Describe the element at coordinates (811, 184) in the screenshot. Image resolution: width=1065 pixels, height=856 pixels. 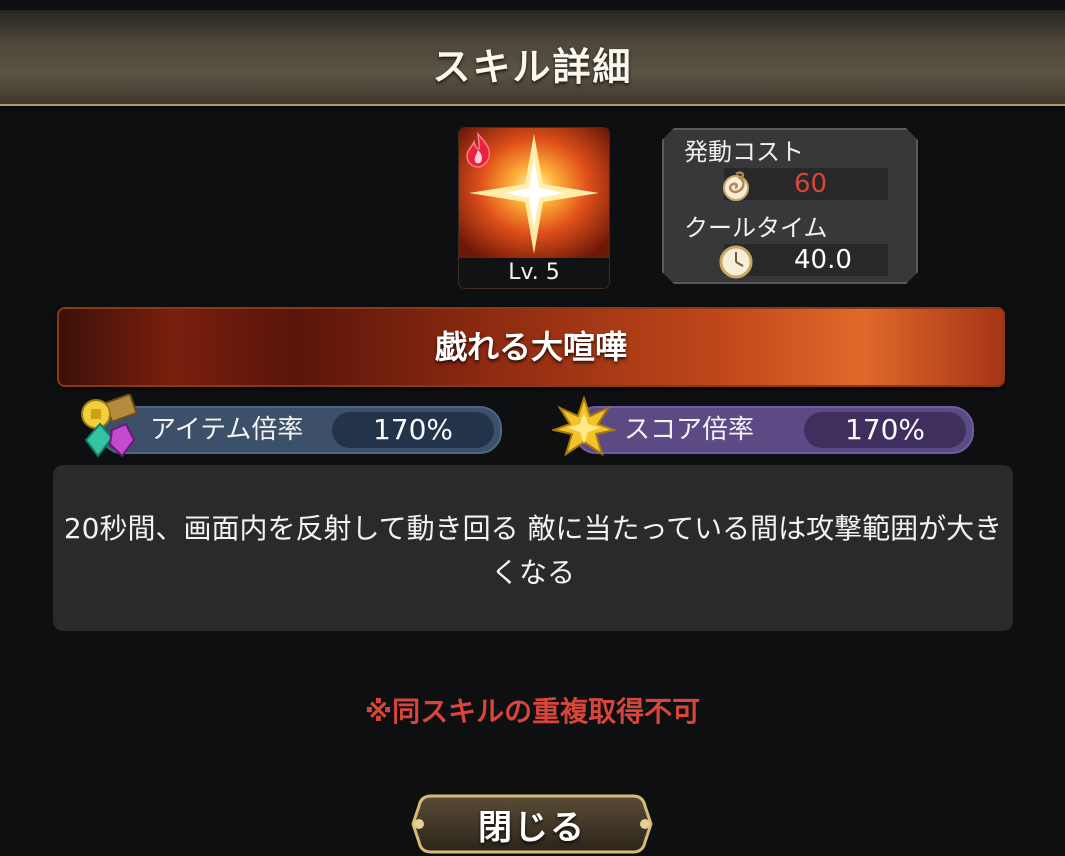
I see `cost-value: 60` at that location.